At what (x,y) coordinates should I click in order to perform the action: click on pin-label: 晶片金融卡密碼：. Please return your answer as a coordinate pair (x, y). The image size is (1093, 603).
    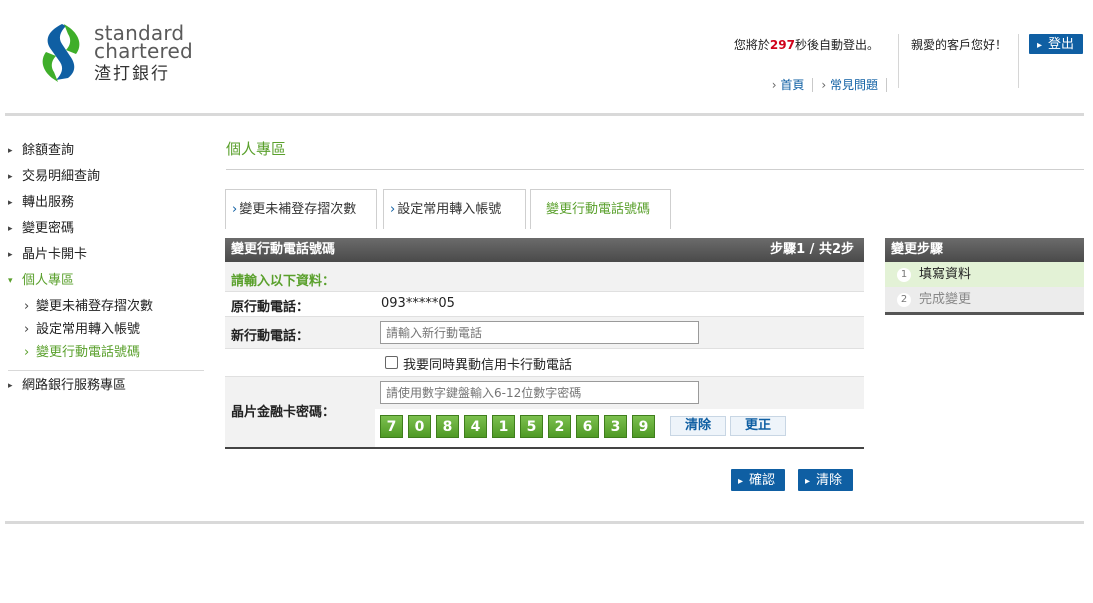
    Looking at the image, I should click on (283, 412).